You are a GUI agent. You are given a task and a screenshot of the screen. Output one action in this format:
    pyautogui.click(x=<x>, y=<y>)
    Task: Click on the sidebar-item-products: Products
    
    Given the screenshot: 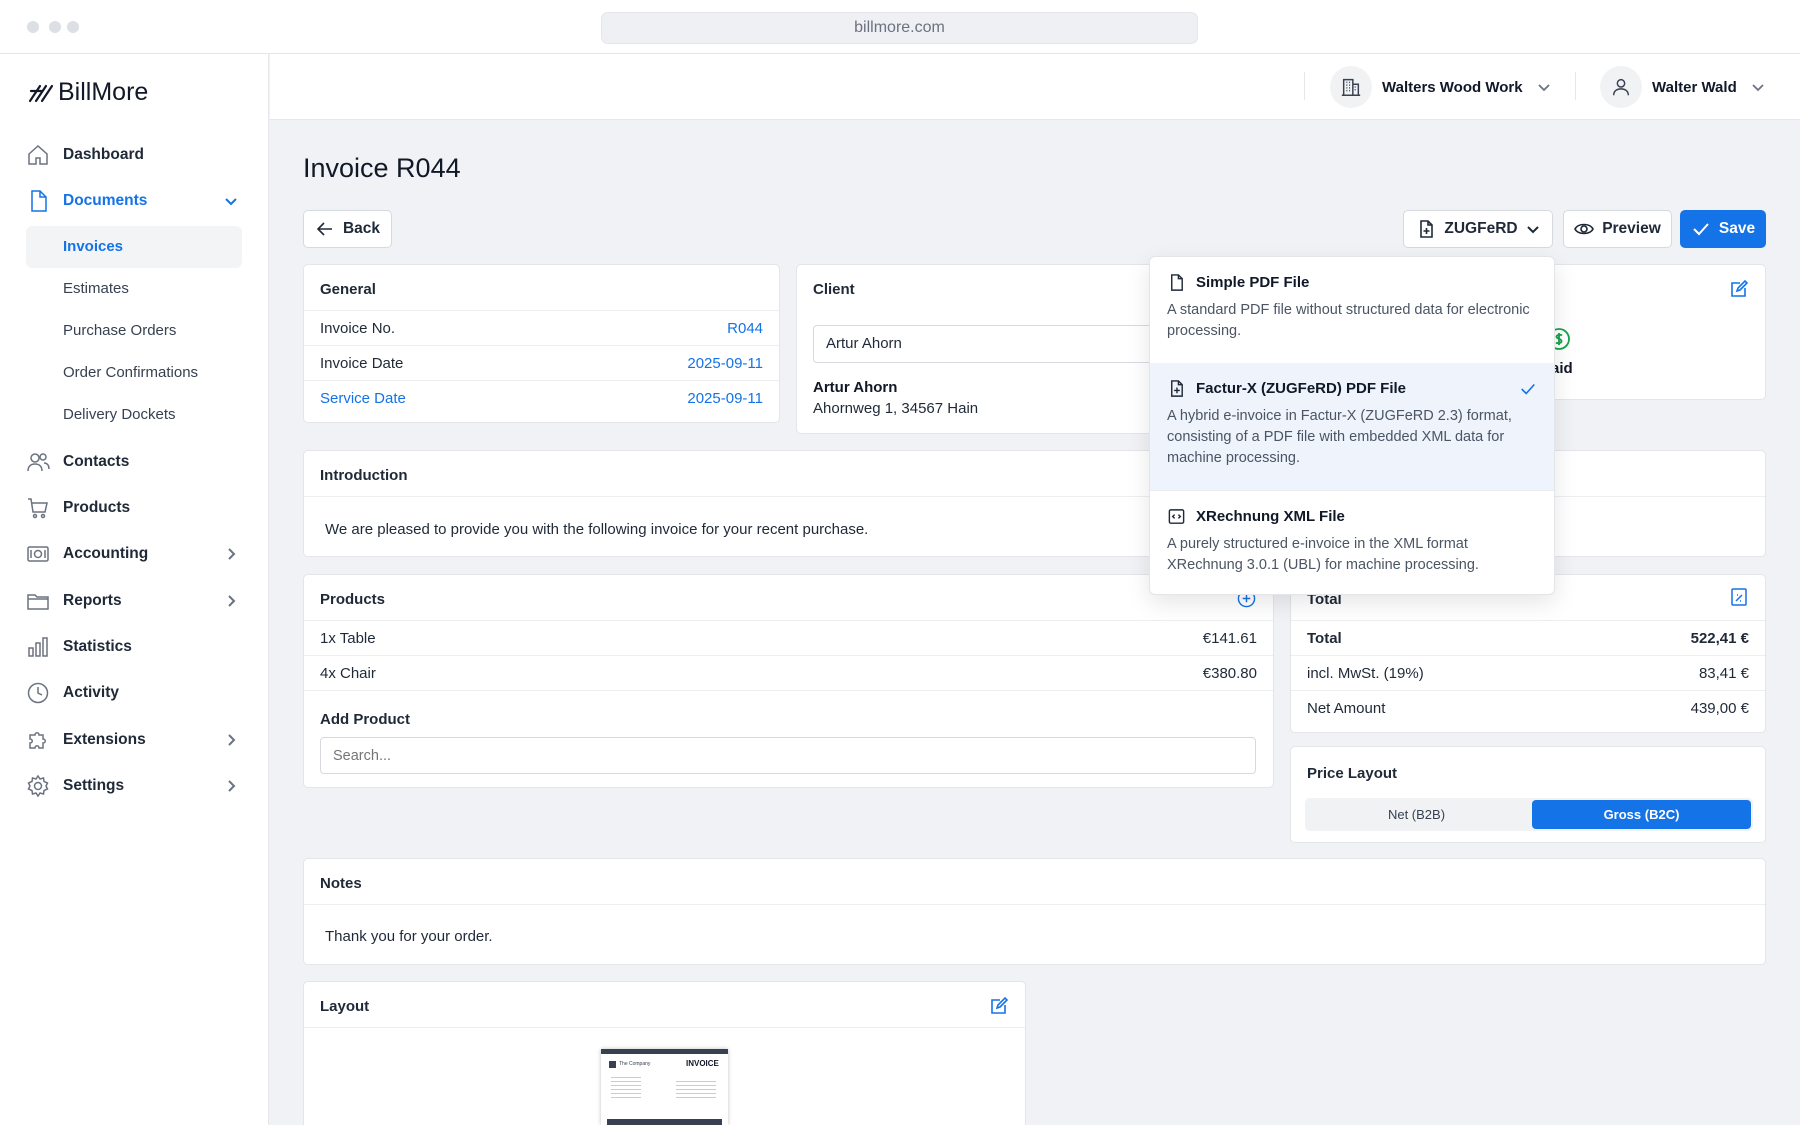 What is the action you would take?
    pyautogui.click(x=134, y=508)
    